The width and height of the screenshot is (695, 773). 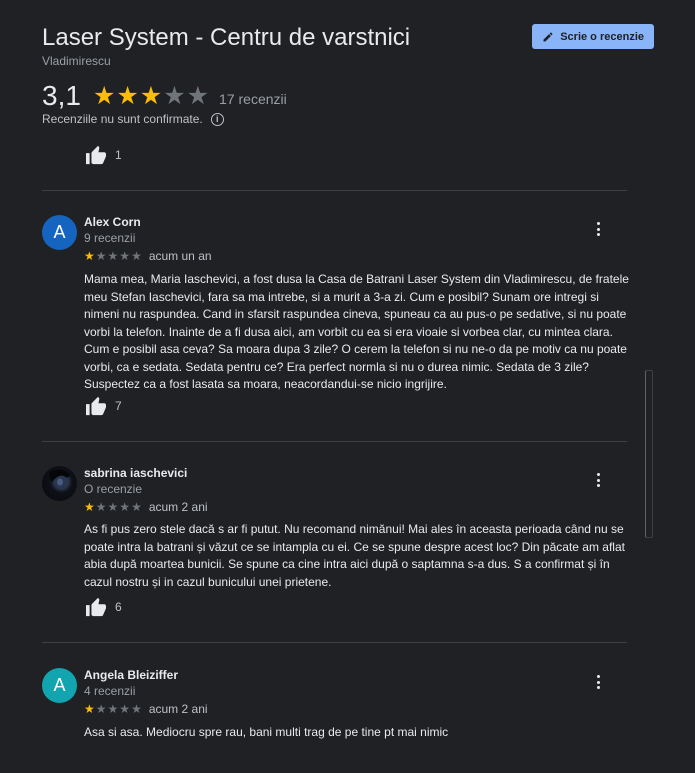 I want to click on review-meta: ★ ★ ★ ★ ★ acum un an, so click(x=148, y=256).